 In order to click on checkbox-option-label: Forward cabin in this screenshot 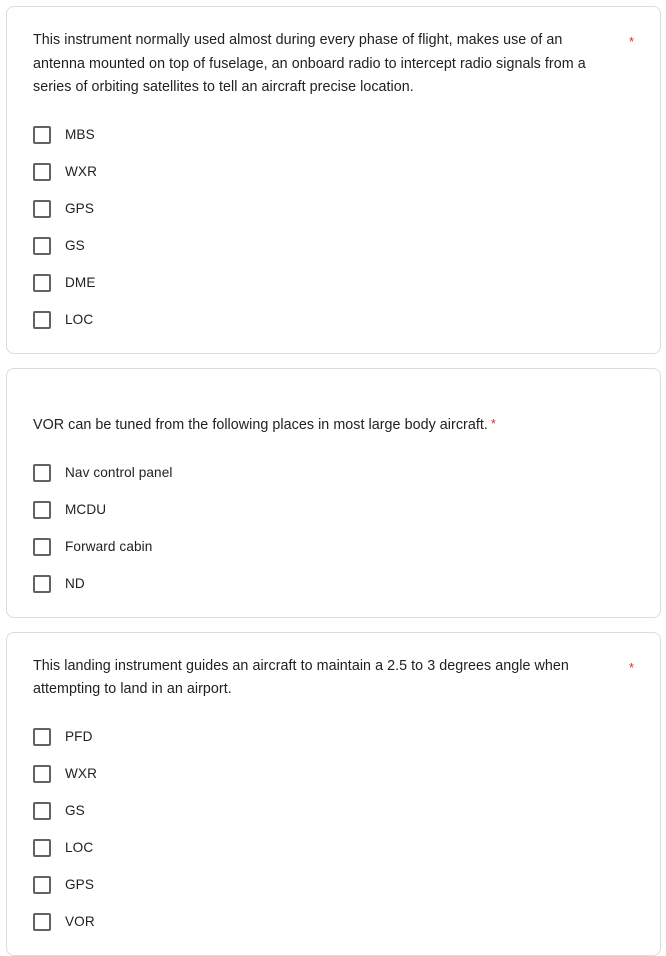, I will do `click(109, 546)`.